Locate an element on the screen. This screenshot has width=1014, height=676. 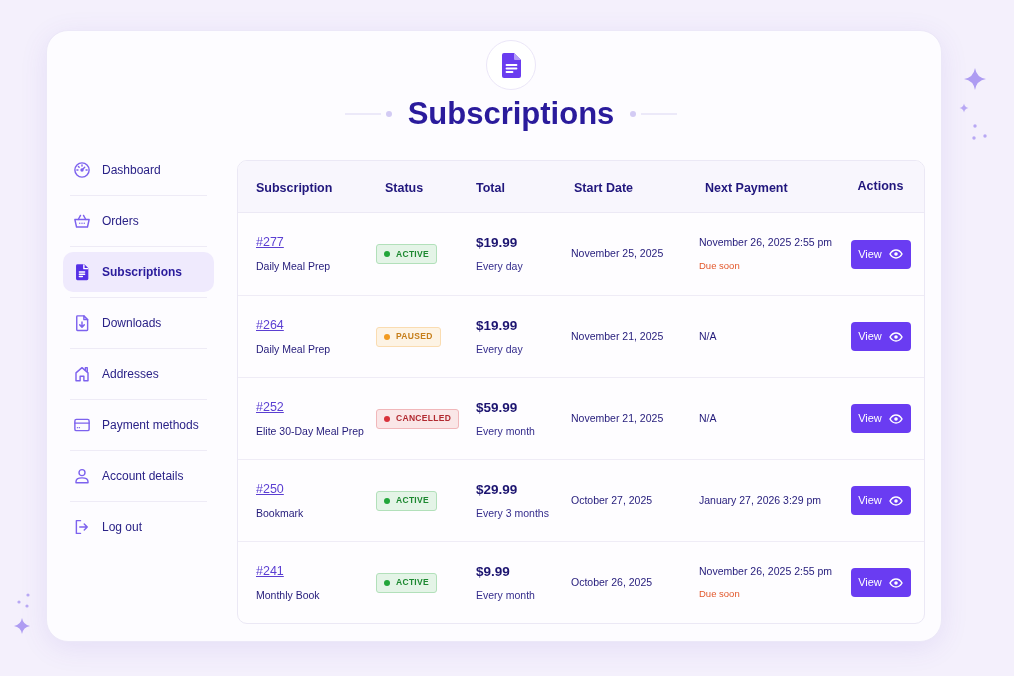
product-name: Monthly Book is located at coordinates (288, 595).